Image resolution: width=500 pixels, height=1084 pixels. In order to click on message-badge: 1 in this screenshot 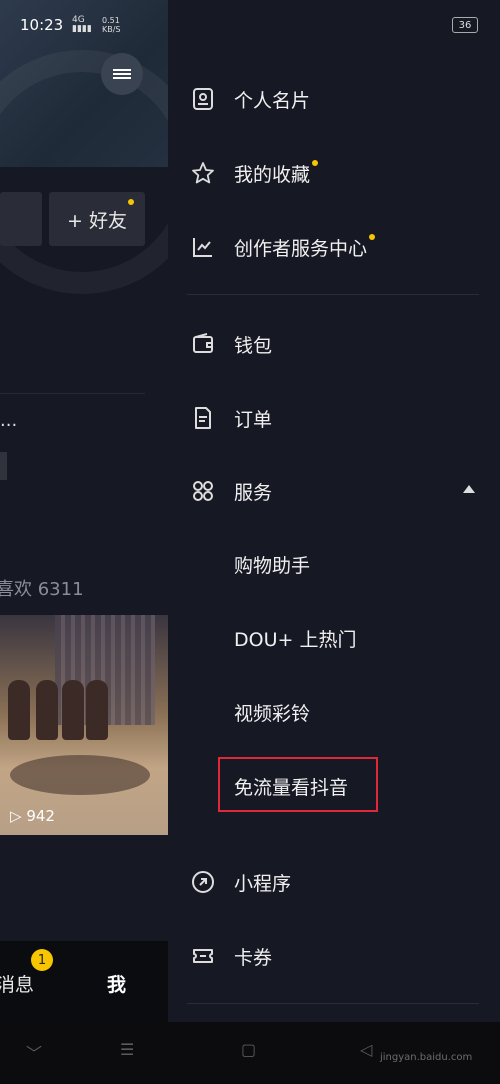, I will do `click(42, 960)`.